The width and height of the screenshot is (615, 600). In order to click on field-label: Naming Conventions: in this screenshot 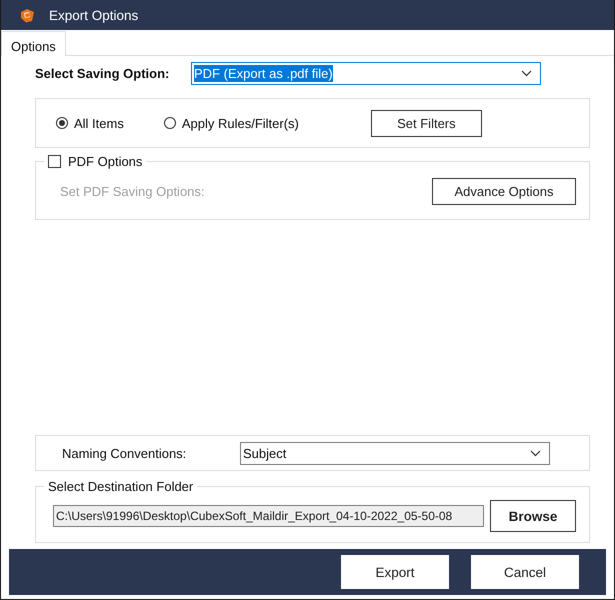, I will do `click(125, 453)`.